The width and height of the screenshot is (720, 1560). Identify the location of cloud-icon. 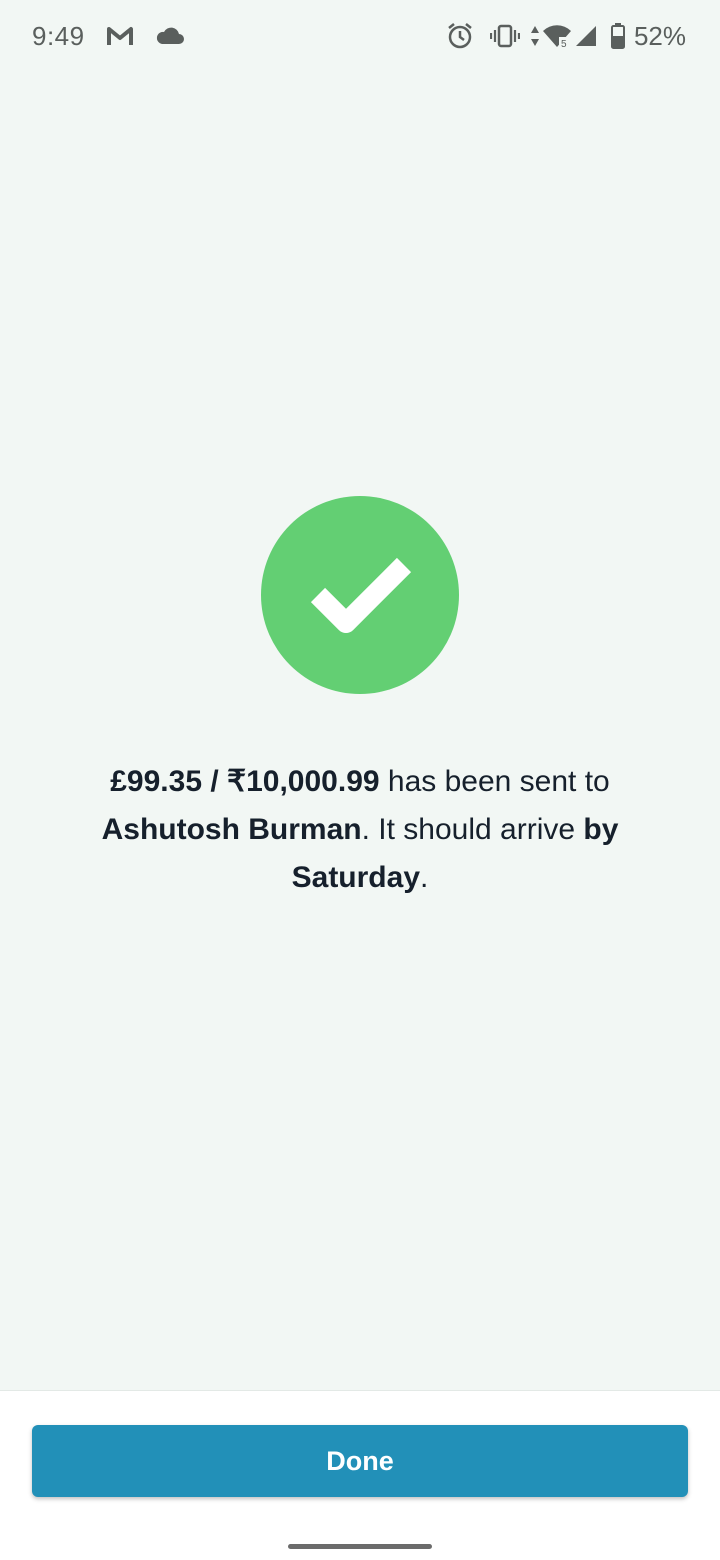
(170, 35).